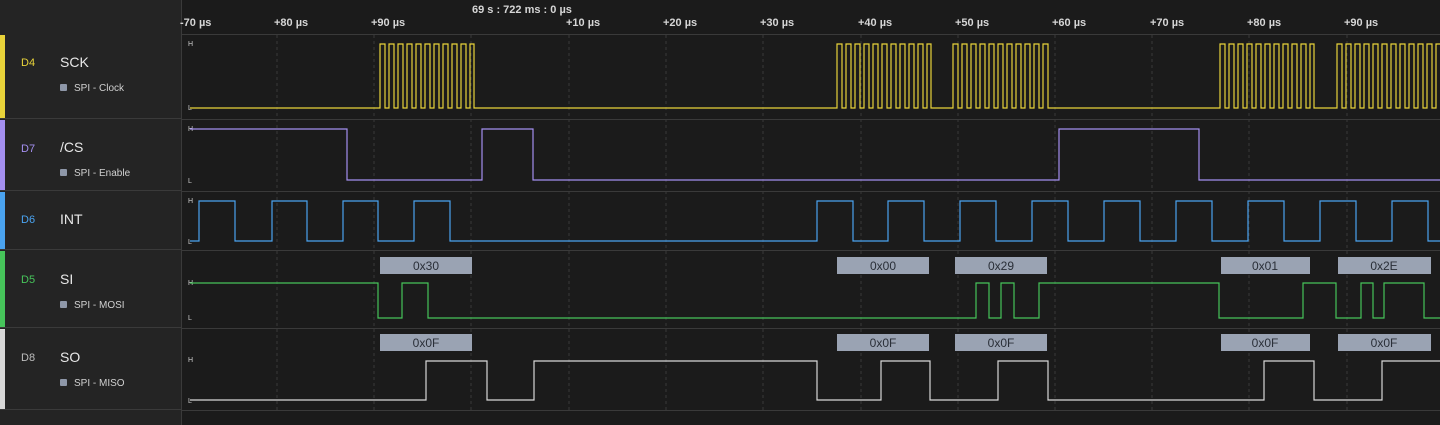  I want to click on analyzer-label: SPI - Clock, so click(92, 88).